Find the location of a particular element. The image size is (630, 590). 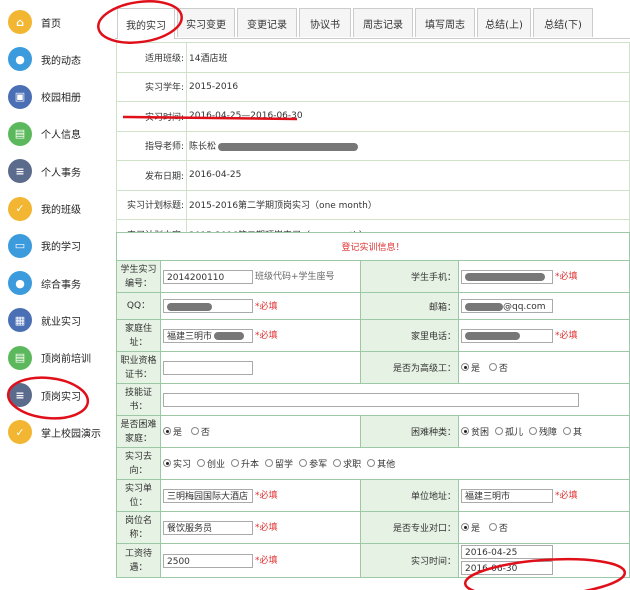

sidebar-item-label: 我的学习 is located at coordinates (61, 248).